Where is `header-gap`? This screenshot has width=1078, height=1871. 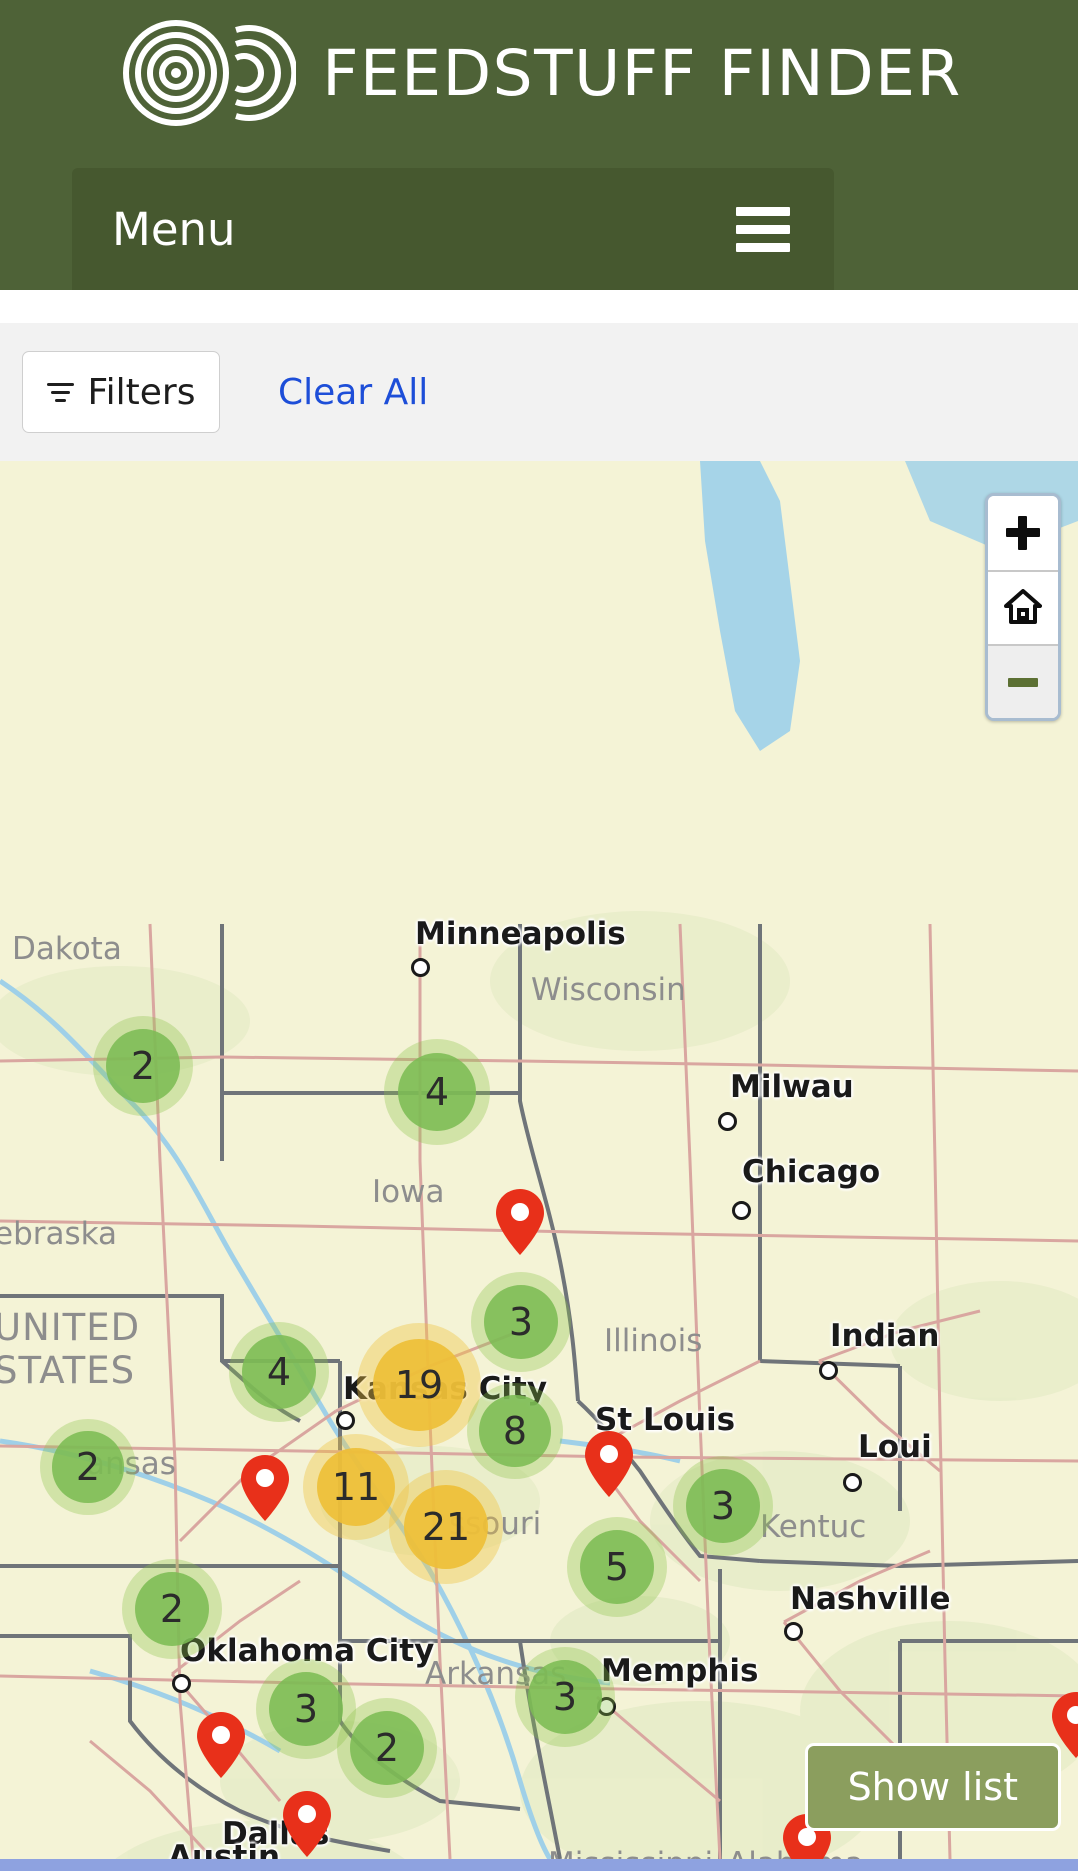
header-gap is located at coordinates (539, 306).